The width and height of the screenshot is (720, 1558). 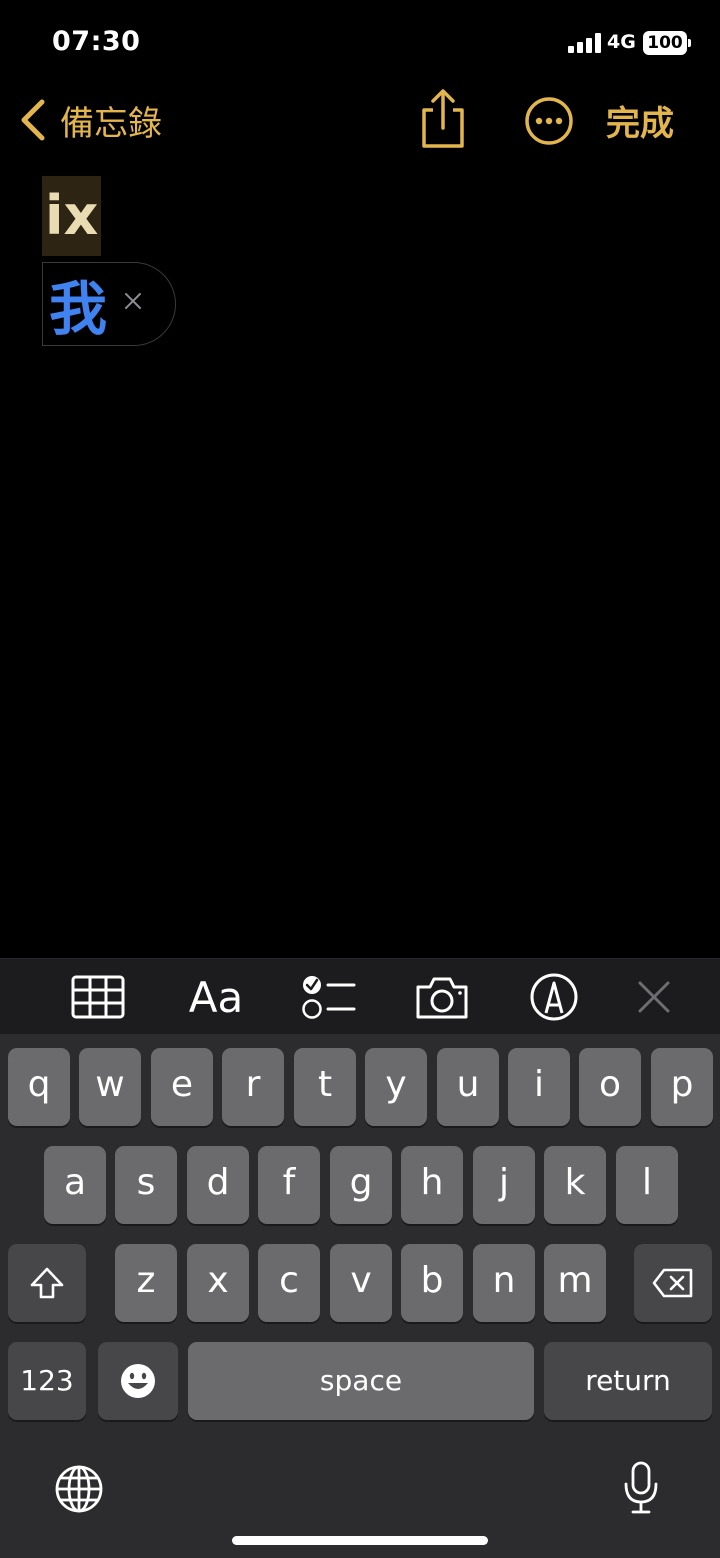 What do you see at coordinates (33, 120) in the screenshot?
I see `chevron-left-icon` at bounding box center [33, 120].